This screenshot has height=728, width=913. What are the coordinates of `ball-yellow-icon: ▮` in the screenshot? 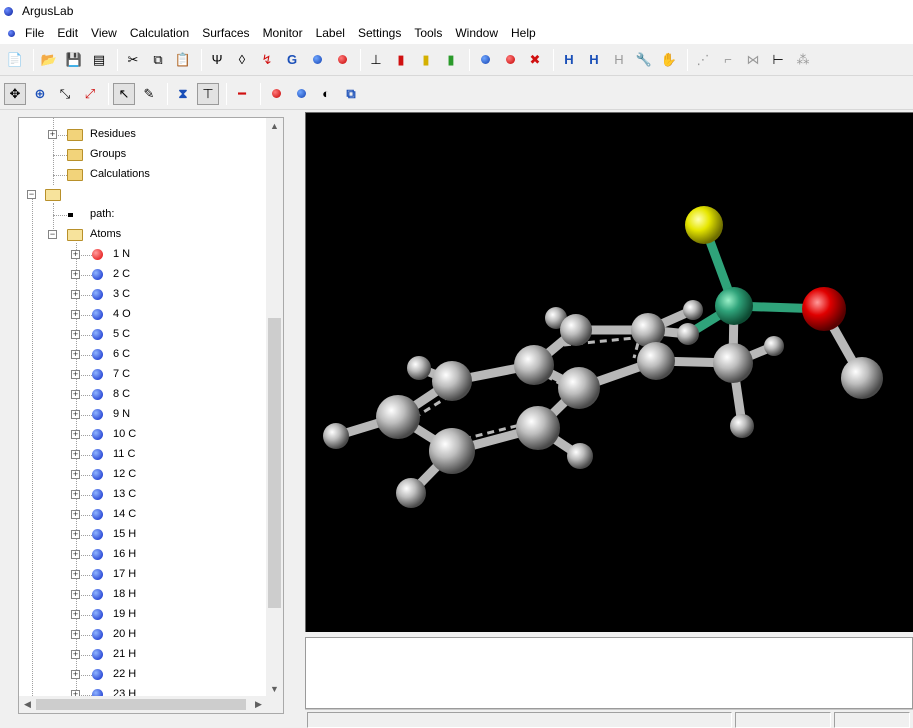 It's located at (426, 60).